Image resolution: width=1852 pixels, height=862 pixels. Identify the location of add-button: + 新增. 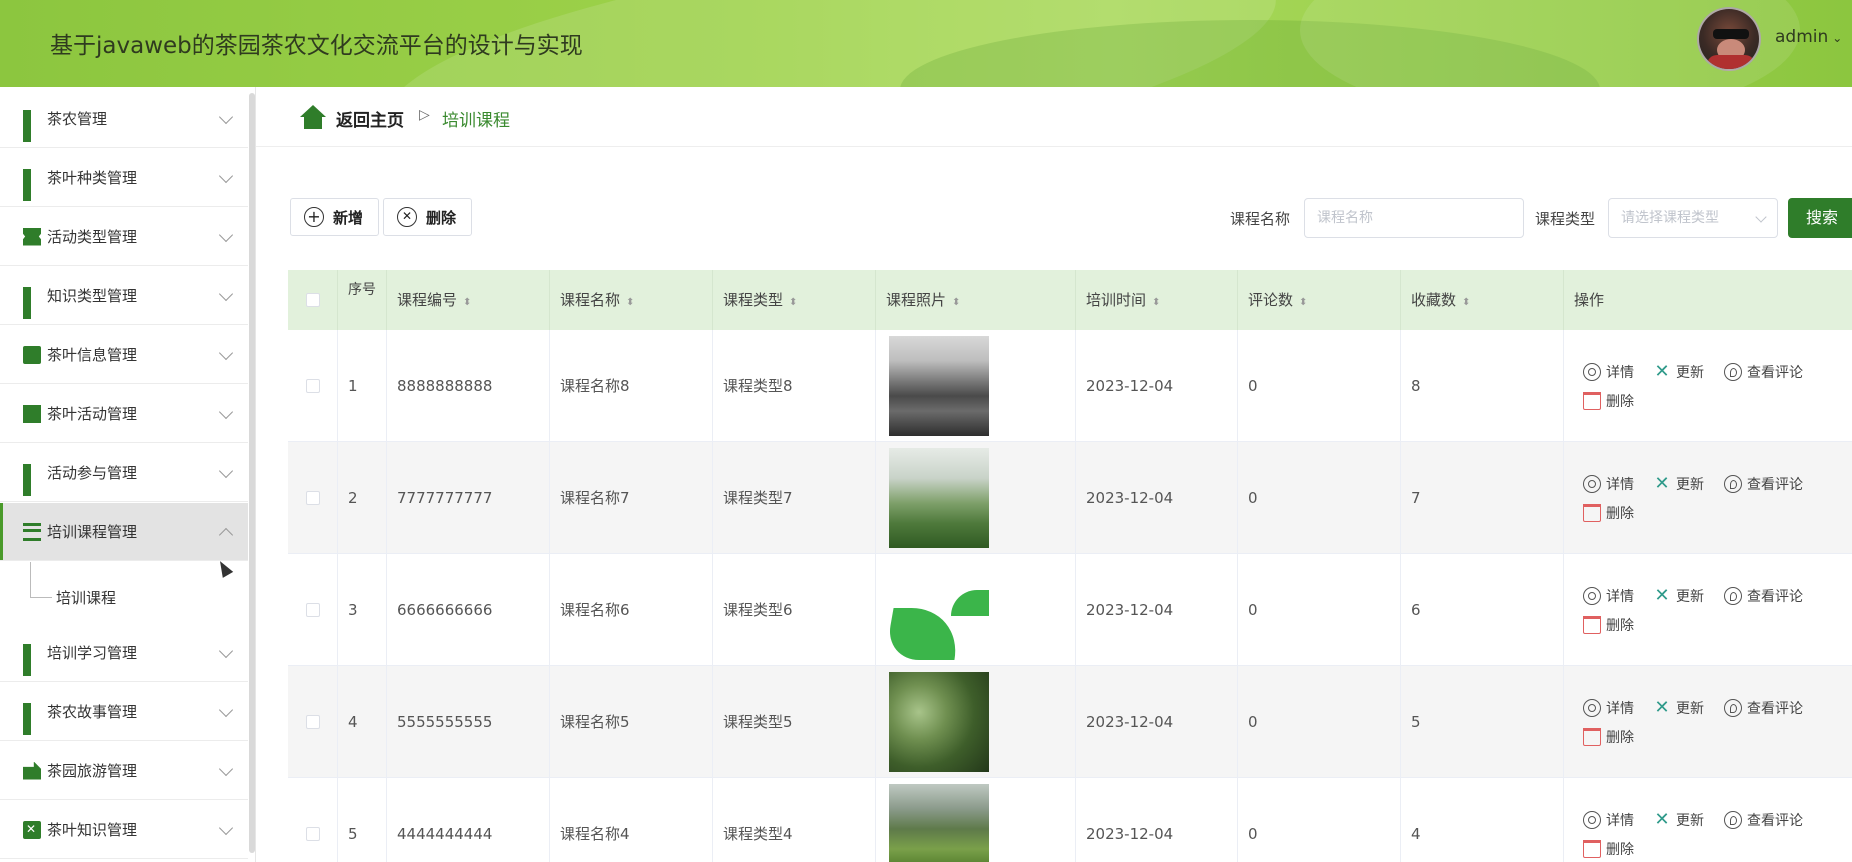
(334, 217).